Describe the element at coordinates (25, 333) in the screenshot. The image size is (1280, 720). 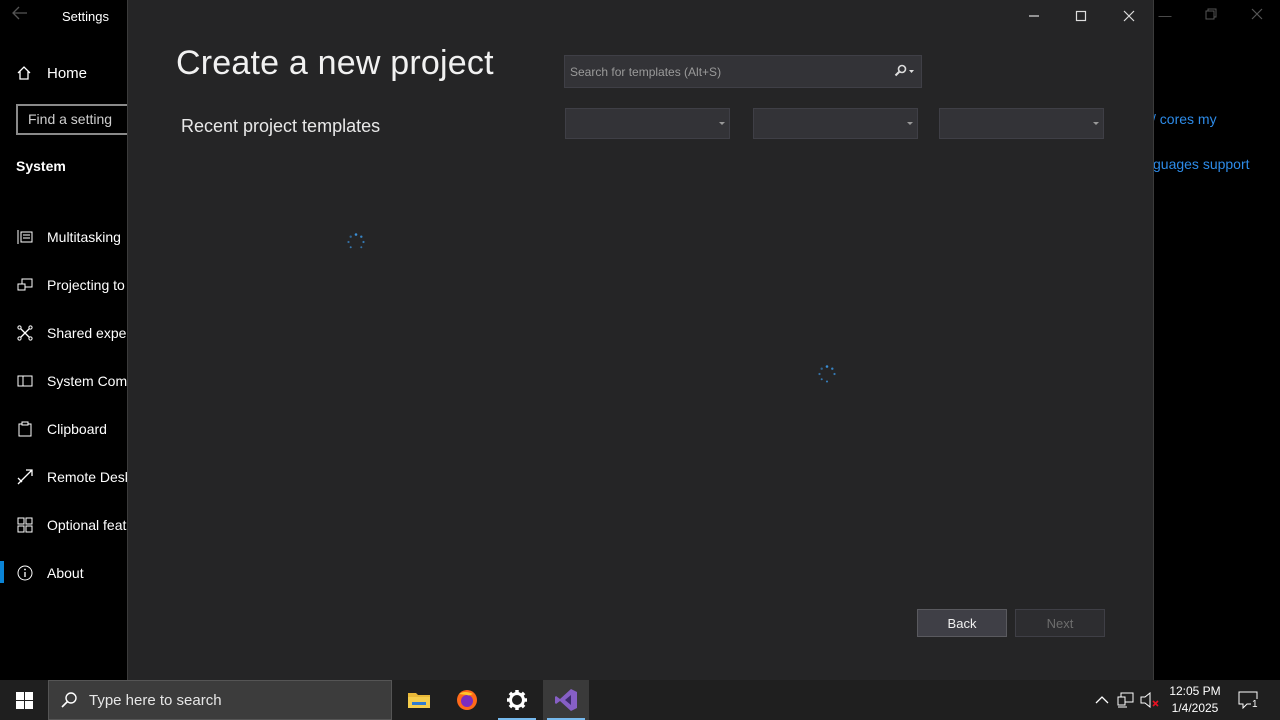
I see `shared-experiences-icon` at that location.